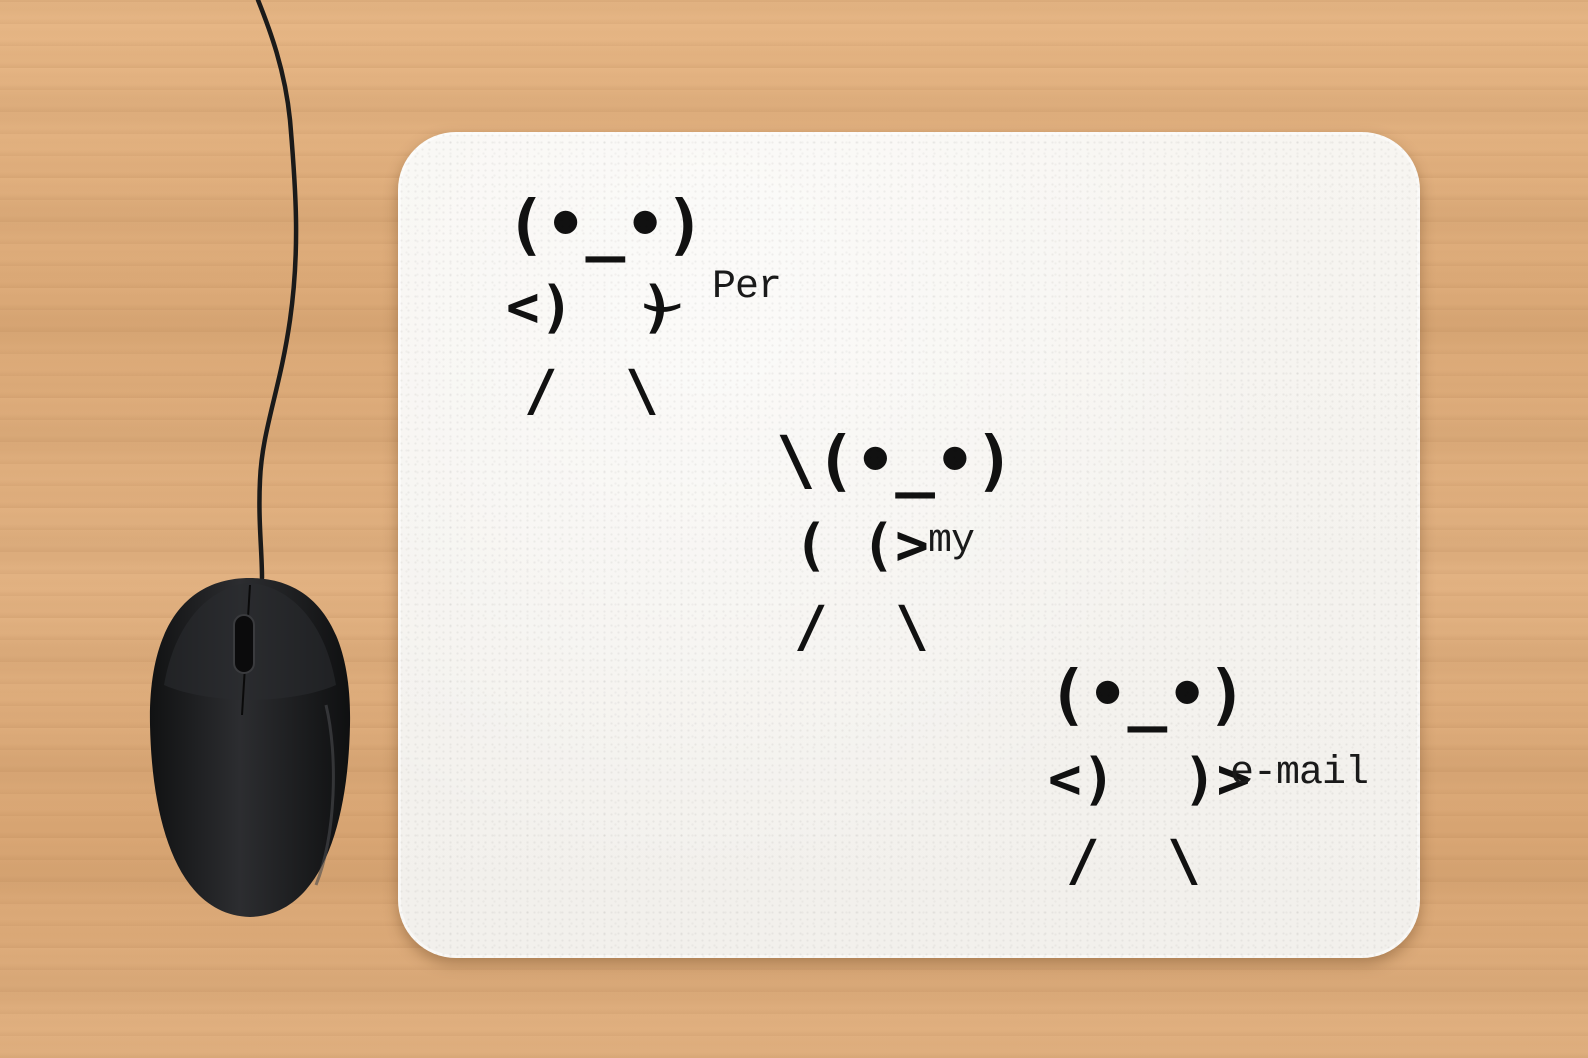  Describe the element at coordinates (861, 545) in the screenshot. I see `figure-body: ( (>` at that location.